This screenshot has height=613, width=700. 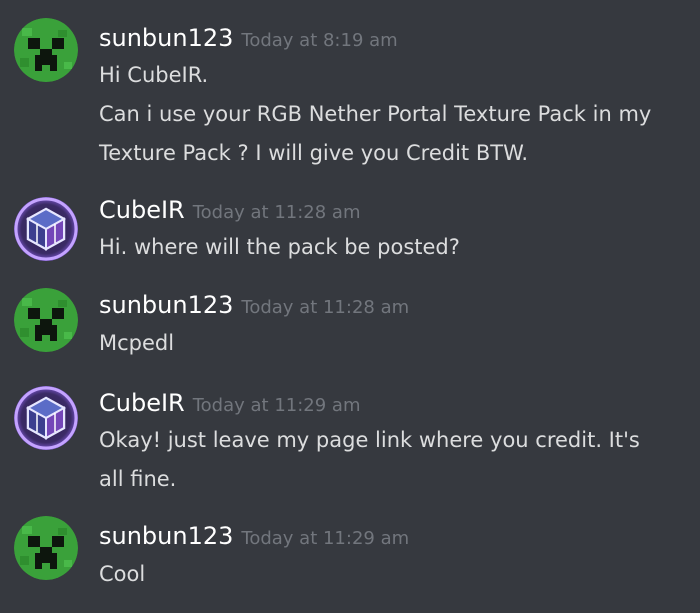 What do you see at coordinates (138, 479) in the screenshot?
I see `message-text-line: all fine.` at bounding box center [138, 479].